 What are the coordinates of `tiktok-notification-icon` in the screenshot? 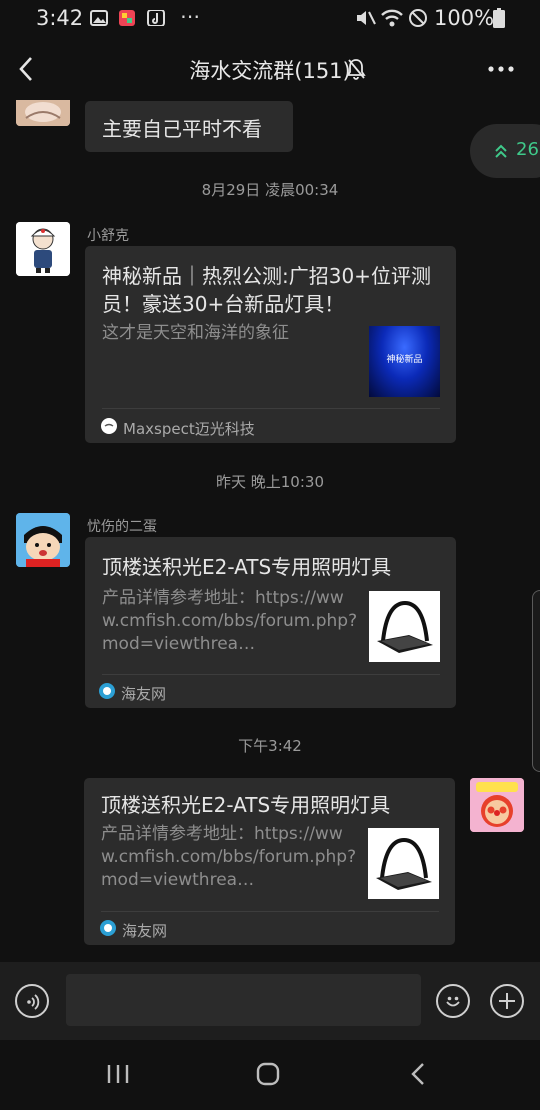 It's located at (156, 18).